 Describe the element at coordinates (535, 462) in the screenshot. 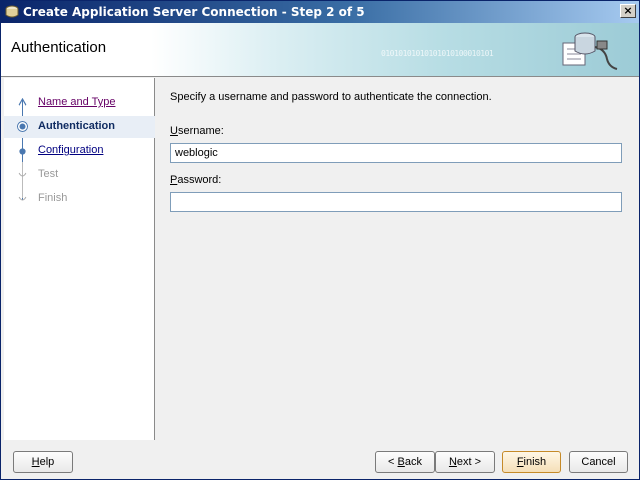

I see `finish-label: inish` at that location.